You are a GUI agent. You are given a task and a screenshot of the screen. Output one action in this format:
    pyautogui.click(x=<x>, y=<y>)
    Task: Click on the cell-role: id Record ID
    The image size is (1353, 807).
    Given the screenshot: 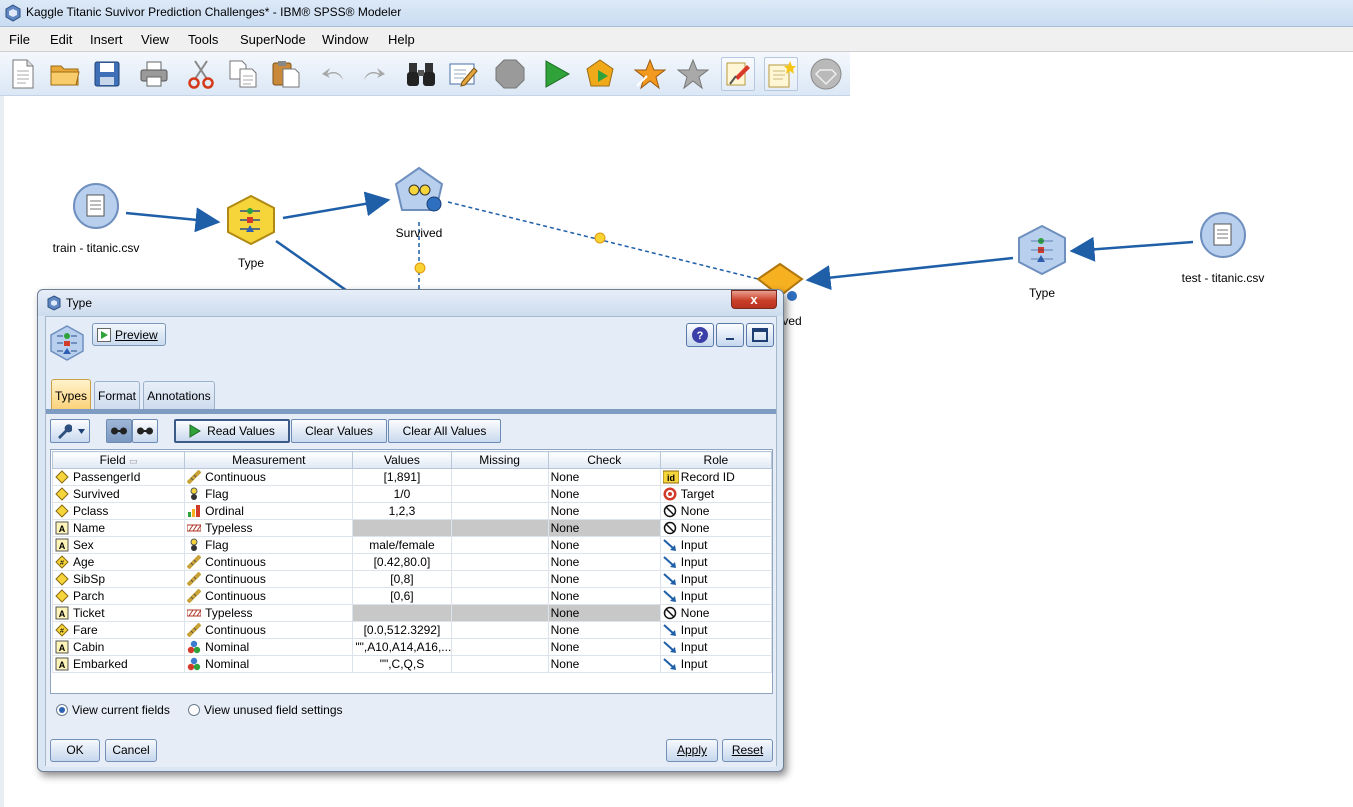 What is the action you would take?
    pyautogui.click(x=716, y=477)
    